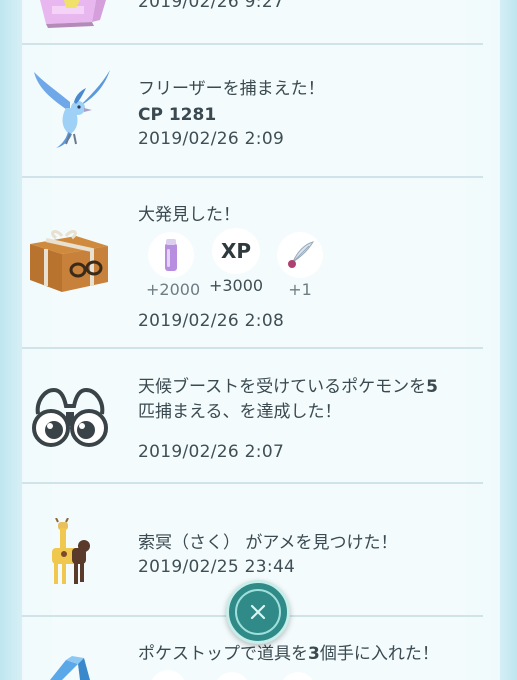  I want to click on entry-title-line2: 匹捕まえる、を達成した！, so click(240, 412).